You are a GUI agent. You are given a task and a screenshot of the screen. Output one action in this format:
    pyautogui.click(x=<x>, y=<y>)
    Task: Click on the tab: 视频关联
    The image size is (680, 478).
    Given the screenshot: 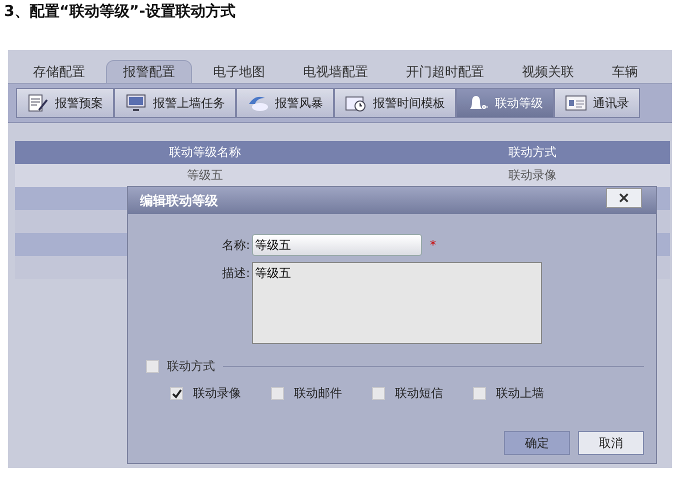 What is the action you would take?
    pyautogui.click(x=548, y=71)
    